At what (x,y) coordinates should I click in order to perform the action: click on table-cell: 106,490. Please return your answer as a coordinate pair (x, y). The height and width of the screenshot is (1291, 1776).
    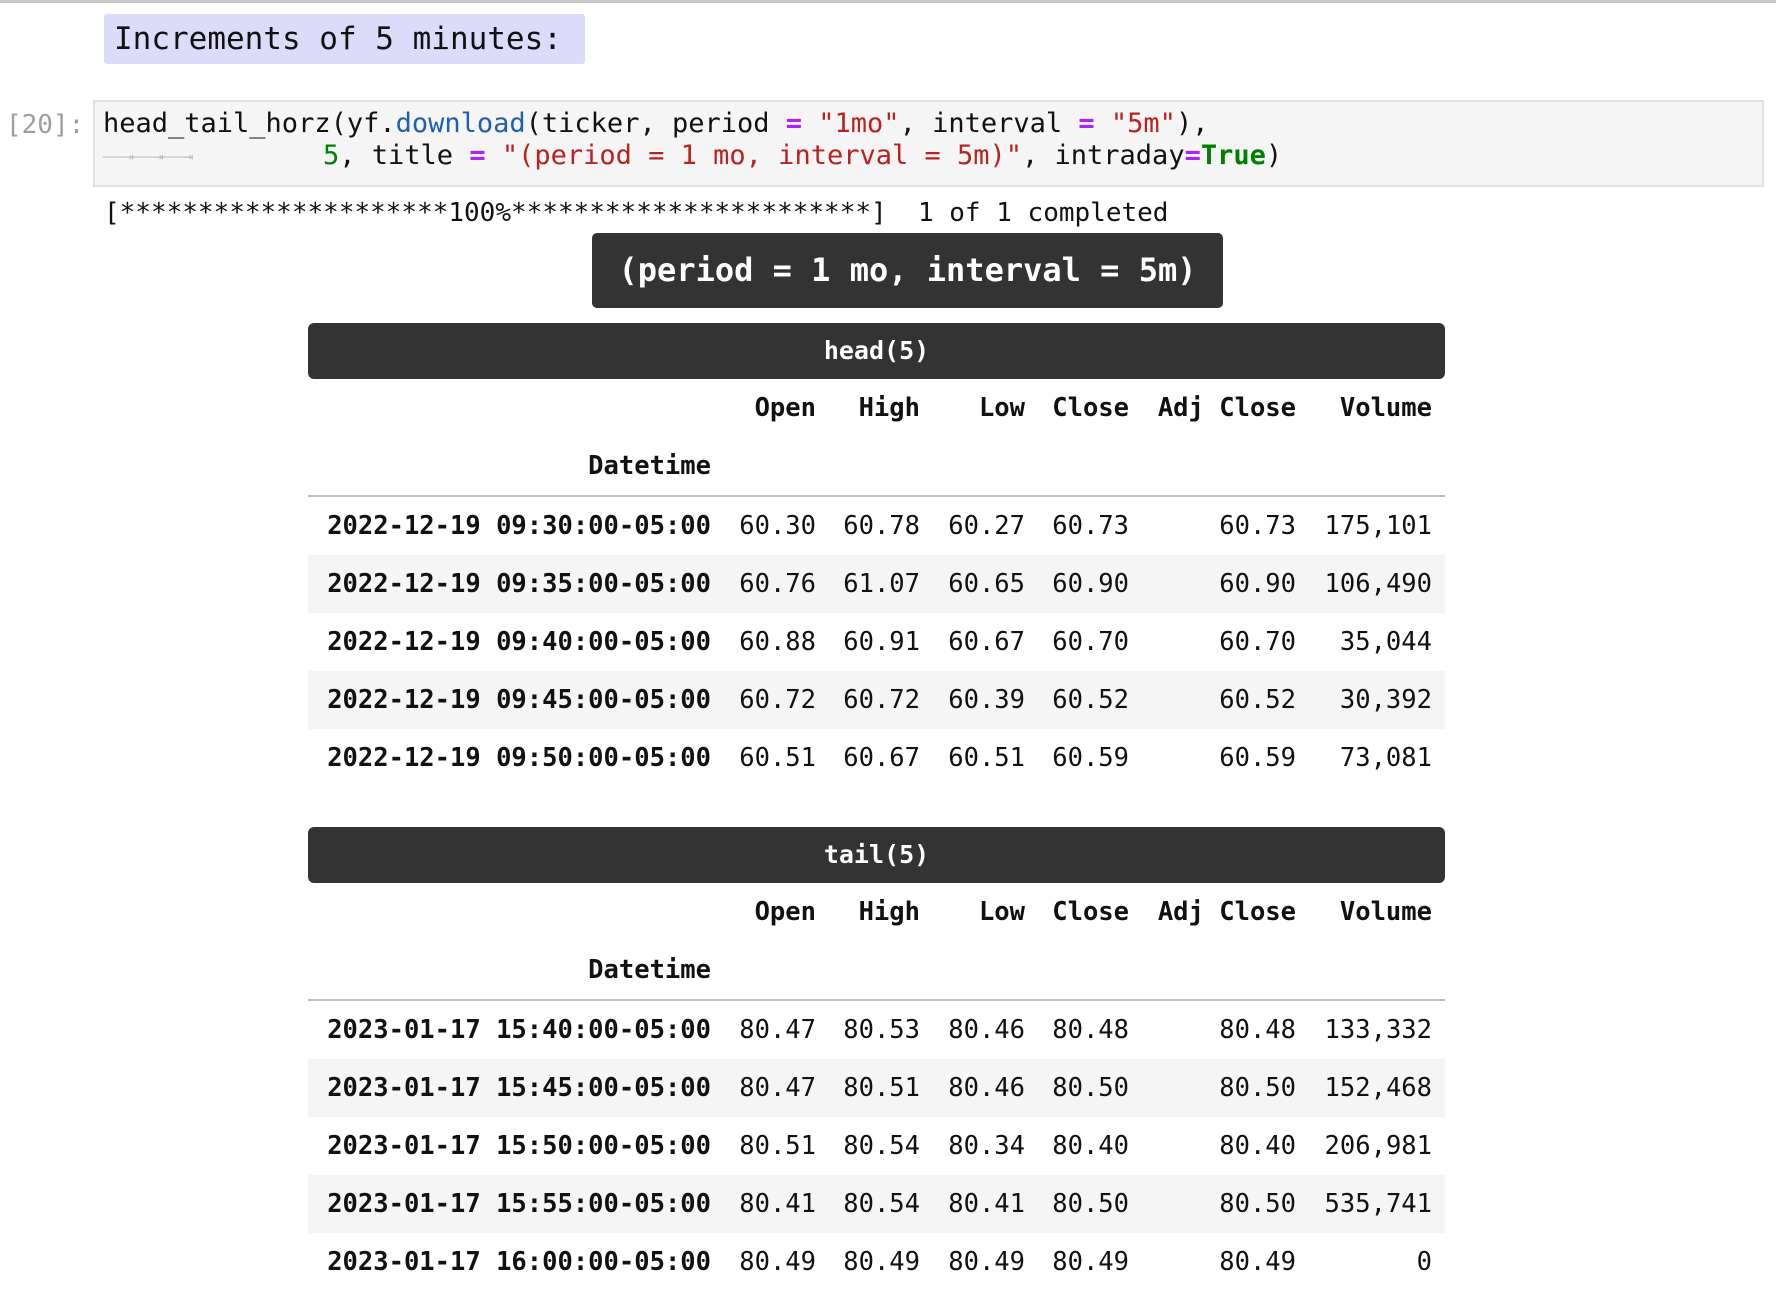
    Looking at the image, I should click on (1378, 584).